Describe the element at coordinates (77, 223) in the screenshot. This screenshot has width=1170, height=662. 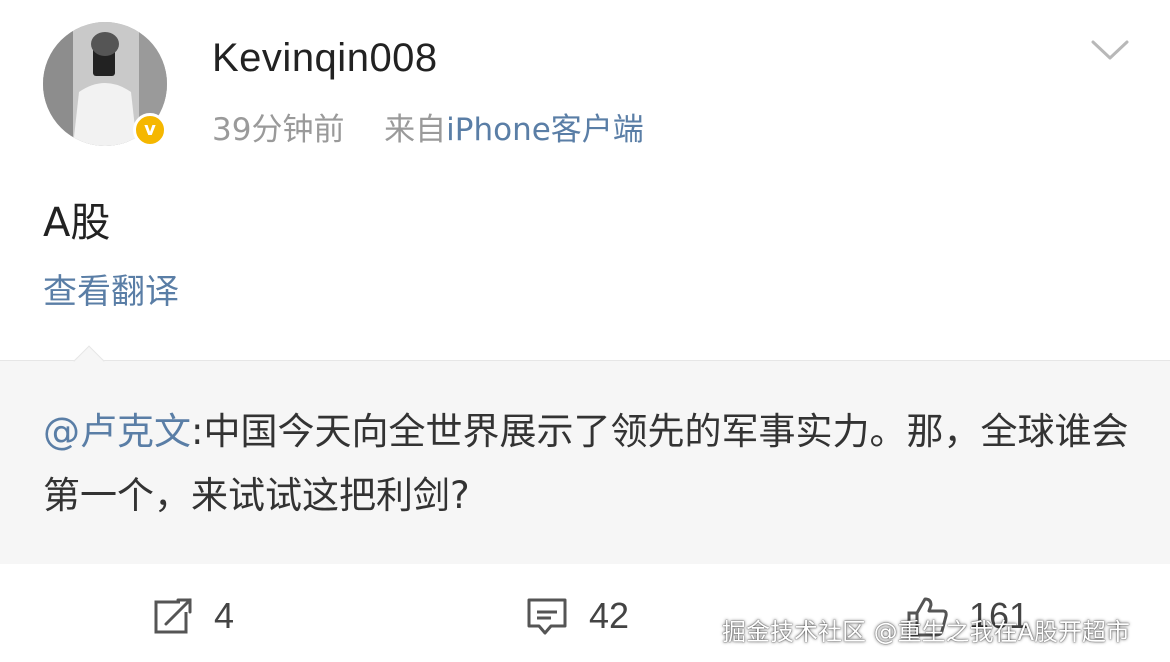
I see `post-text: A股` at that location.